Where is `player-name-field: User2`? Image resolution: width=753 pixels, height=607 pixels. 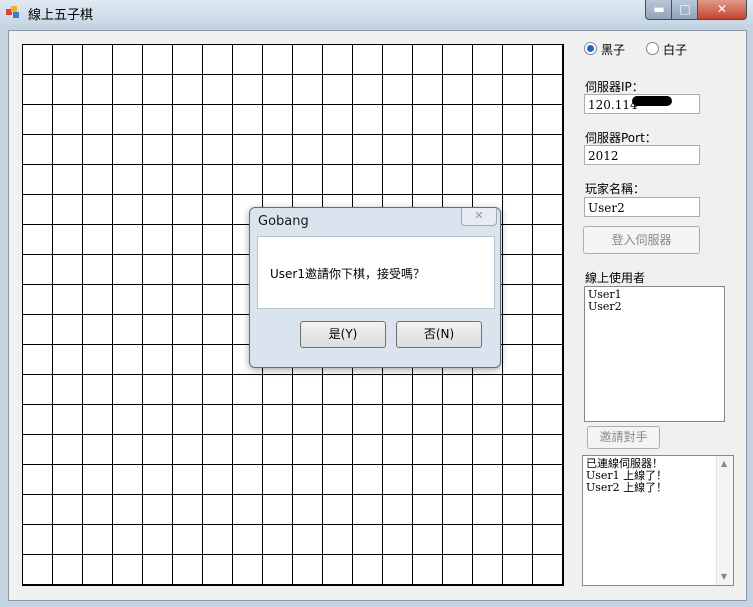
player-name-field: User2 is located at coordinates (642, 207).